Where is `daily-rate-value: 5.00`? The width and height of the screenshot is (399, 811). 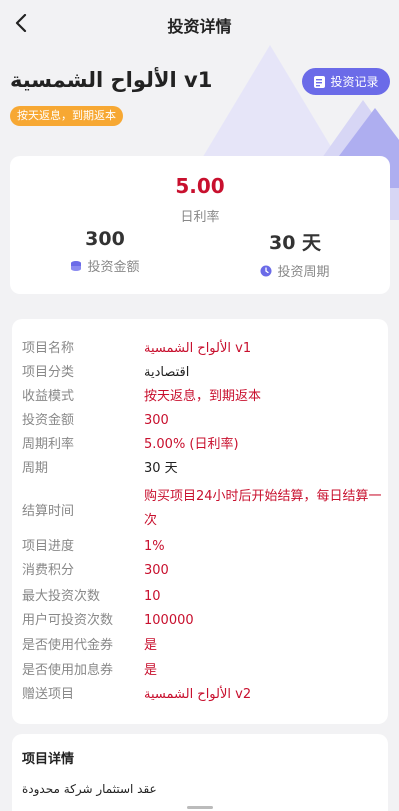
daily-rate-value: 5.00 is located at coordinates (200, 186).